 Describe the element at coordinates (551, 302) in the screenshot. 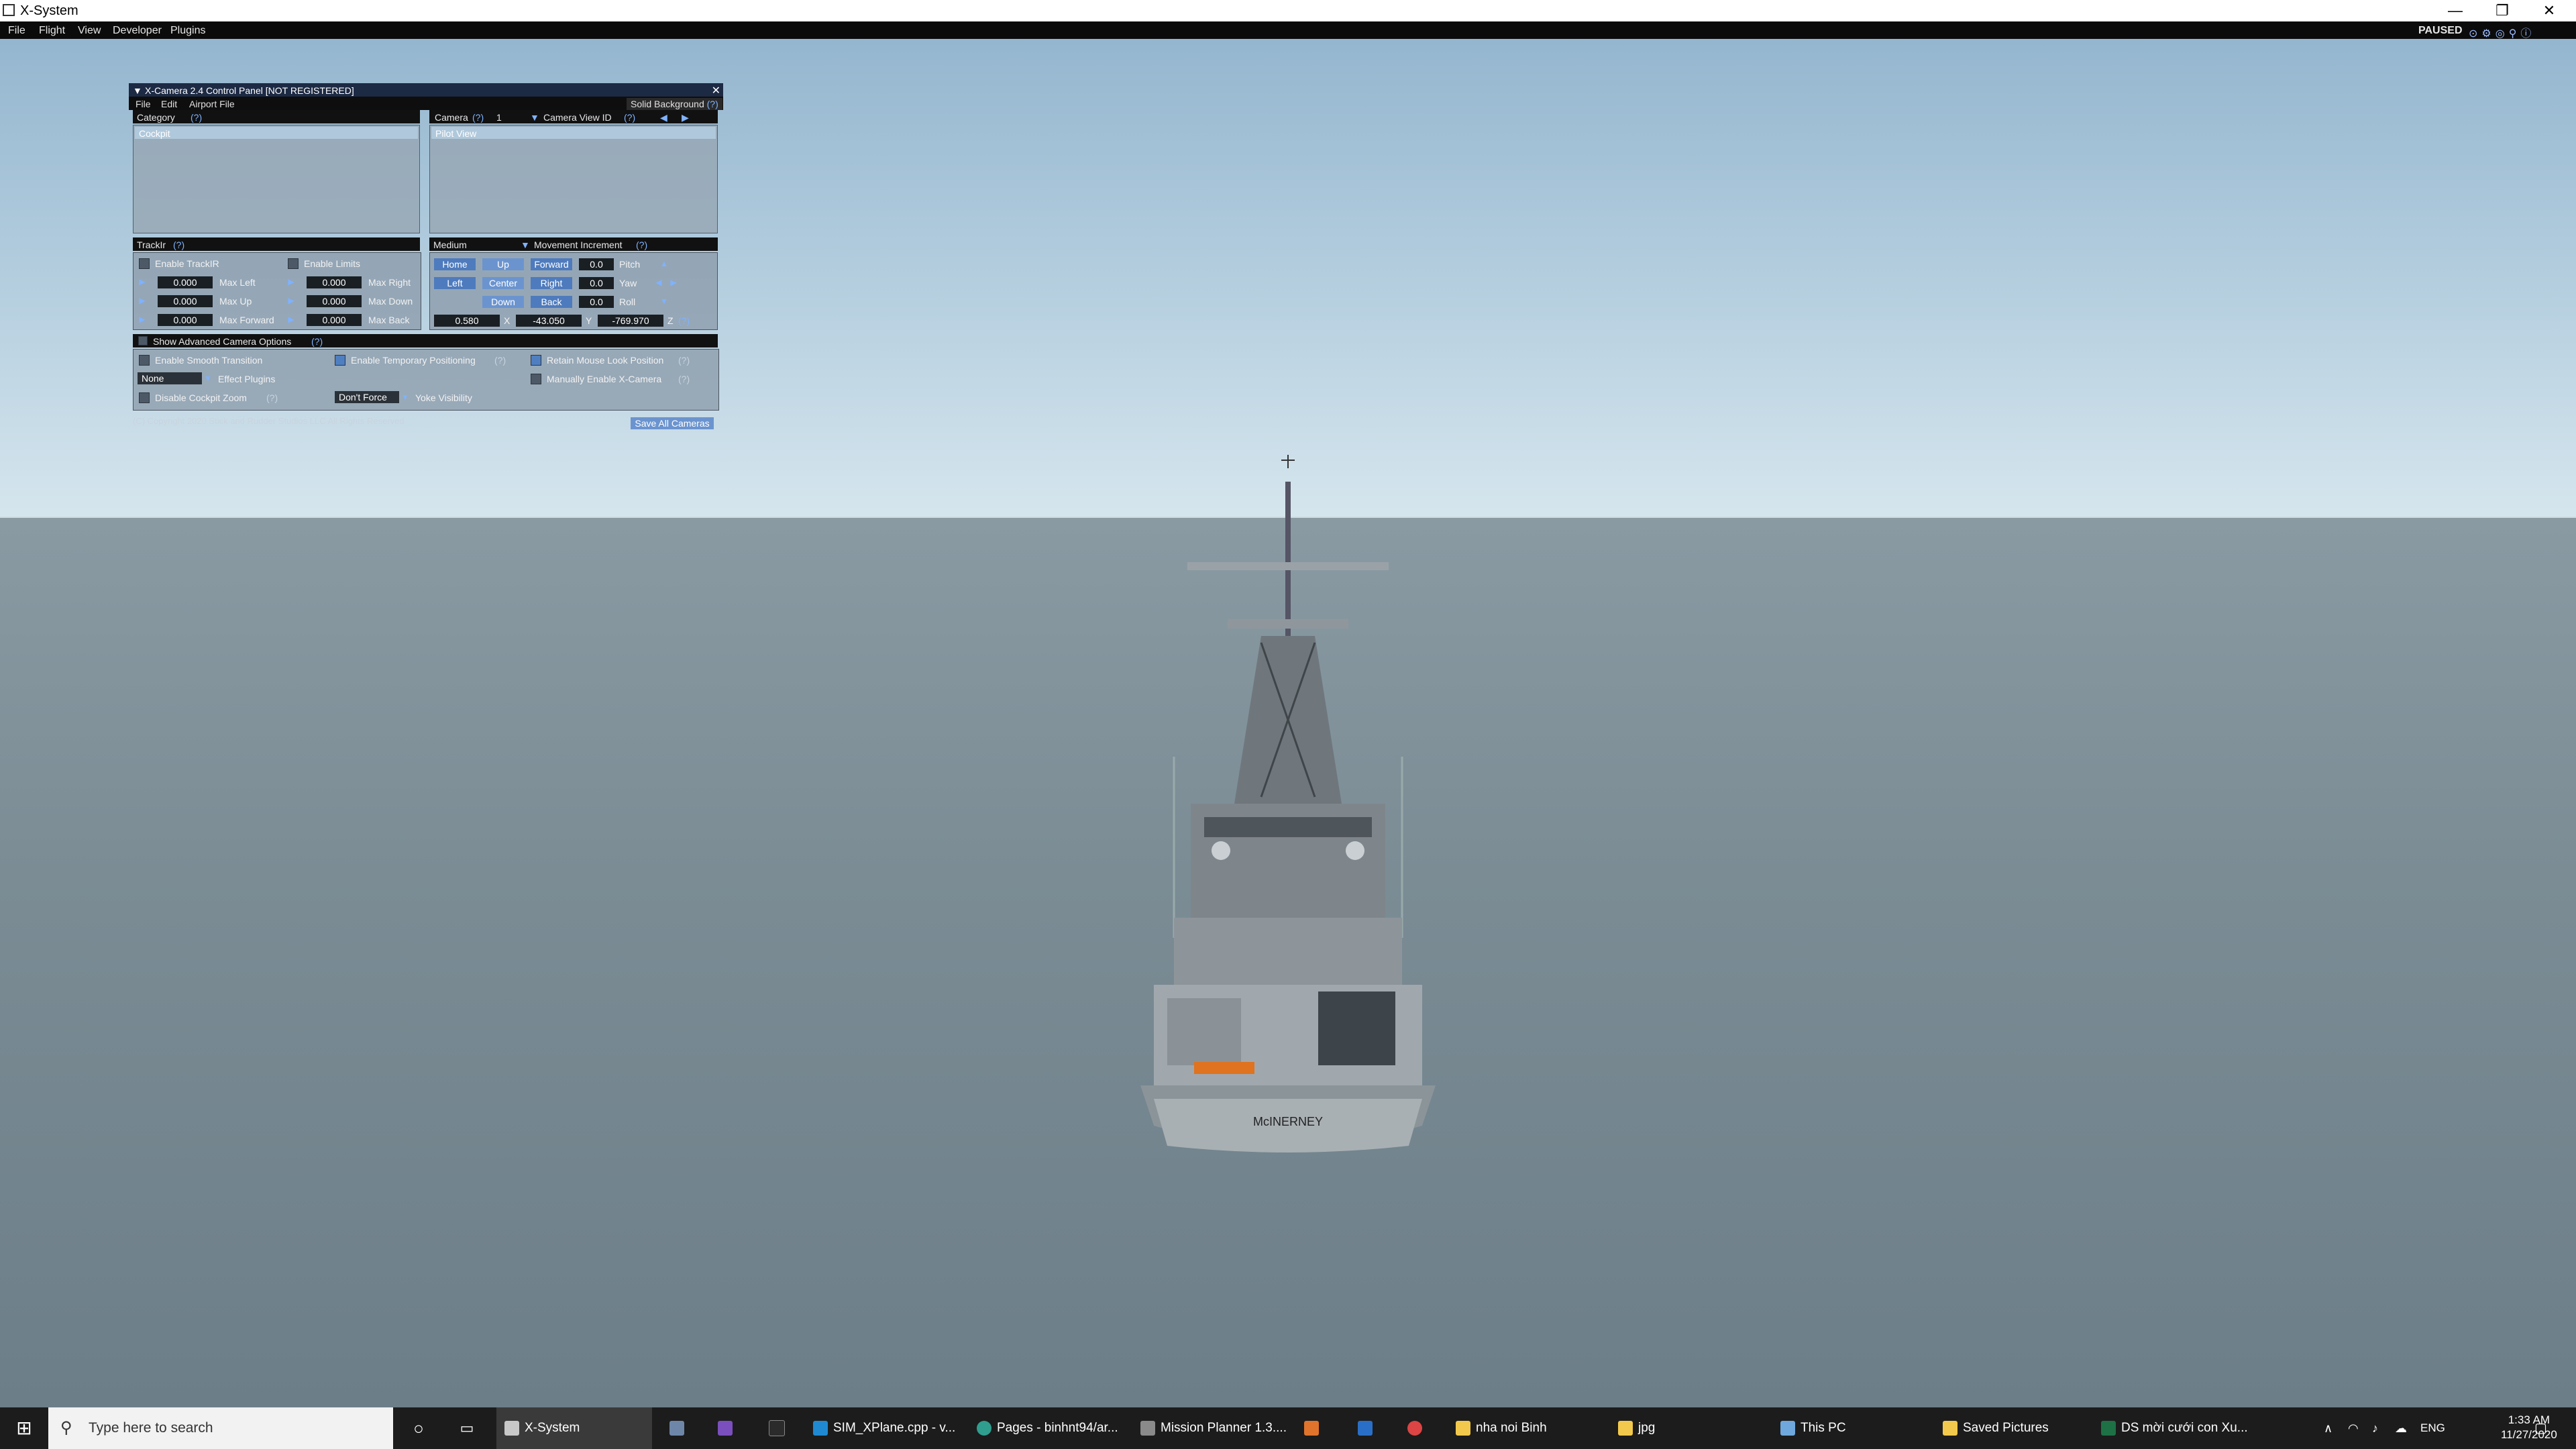

I see `back-button: Back` at that location.